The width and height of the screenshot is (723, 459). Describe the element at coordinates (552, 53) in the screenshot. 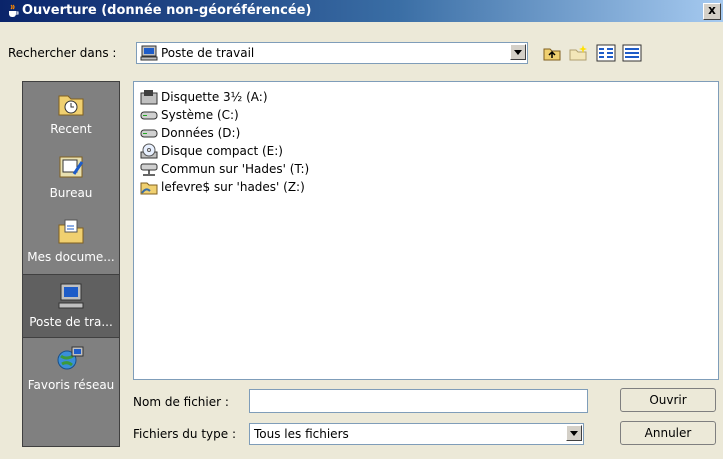

I see `up-folder-icon` at that location.